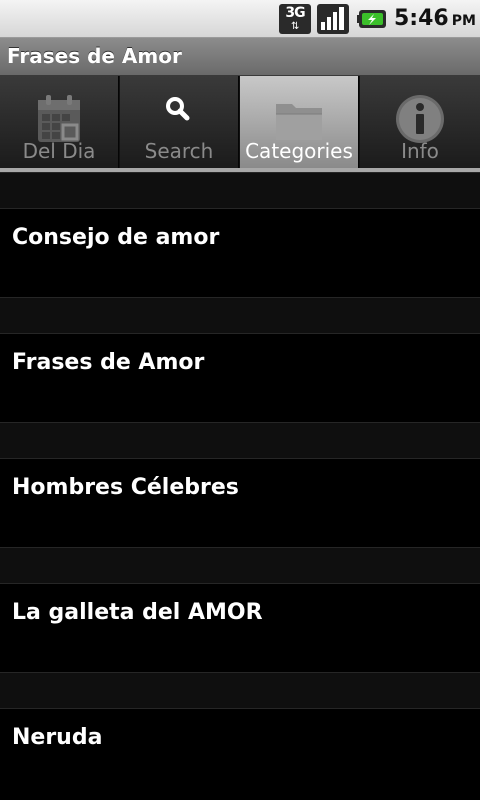  What do you see at coordinates (179, 151) in the screenshot?
I see `tab-label: Search` at bounding box center [179, 151].